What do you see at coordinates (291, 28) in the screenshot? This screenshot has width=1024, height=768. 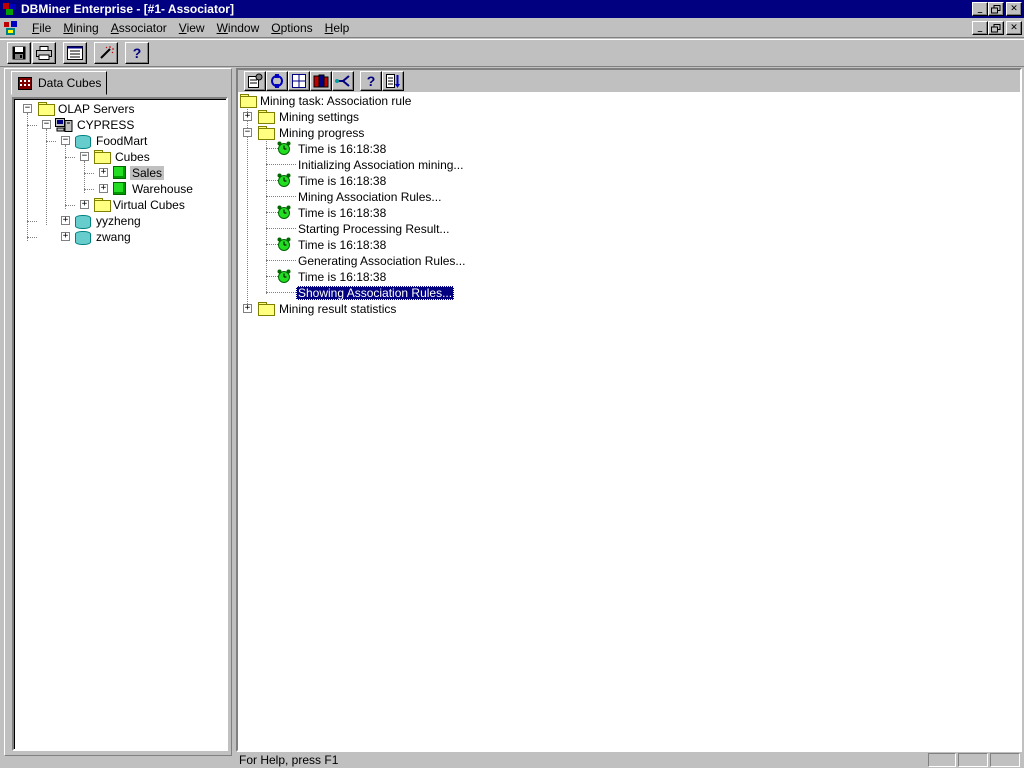 I see `menu-options: Options` at bounding box center [291, 28].